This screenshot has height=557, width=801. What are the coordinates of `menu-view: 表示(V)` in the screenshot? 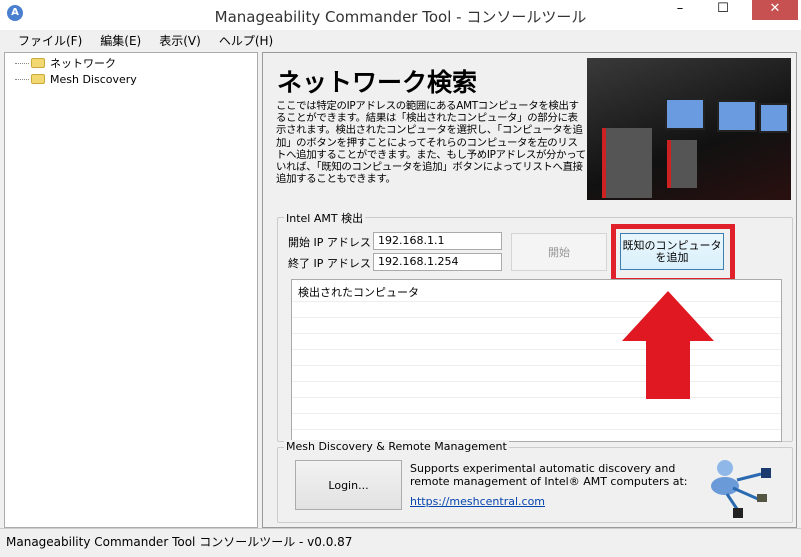 It's located at (181, 41).